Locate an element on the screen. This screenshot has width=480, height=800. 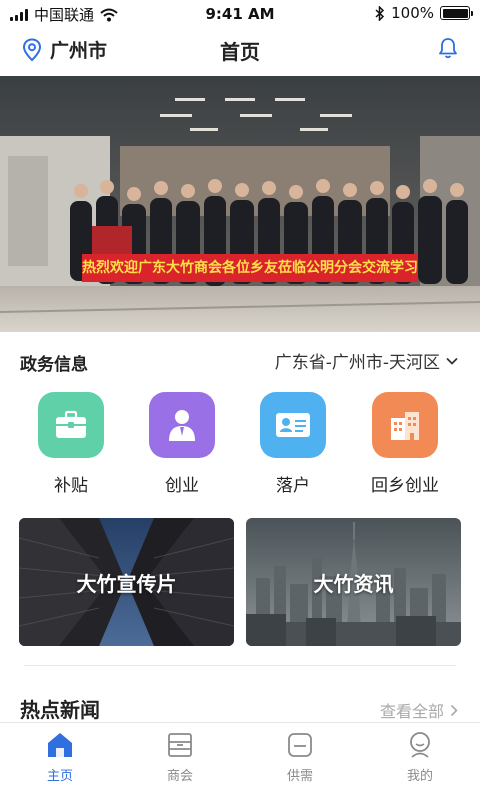
service-label: 创业 is located at coordinates (182, 486).